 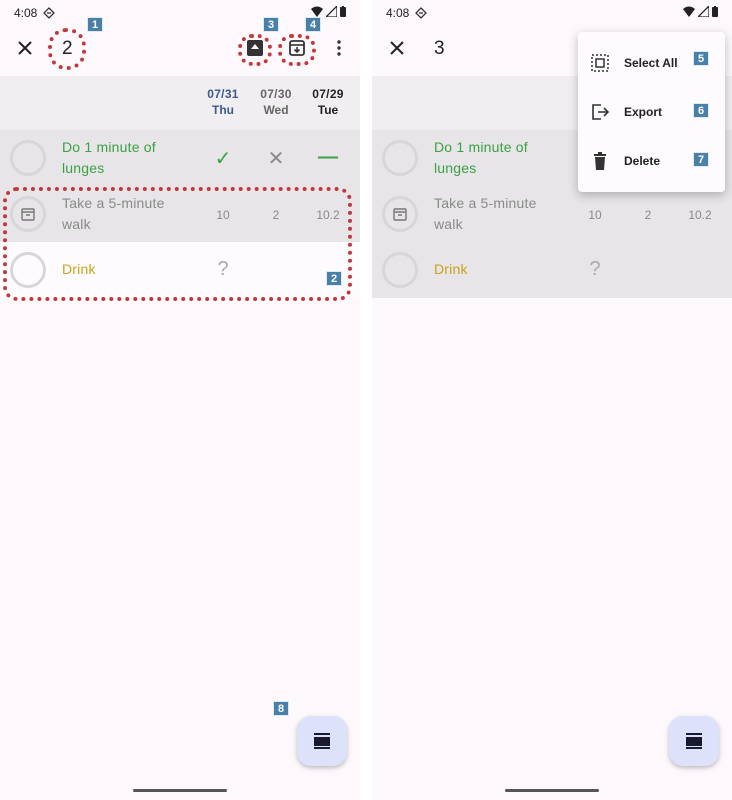 I want to click on archived-badge-icon, so click(x=400, y=214).